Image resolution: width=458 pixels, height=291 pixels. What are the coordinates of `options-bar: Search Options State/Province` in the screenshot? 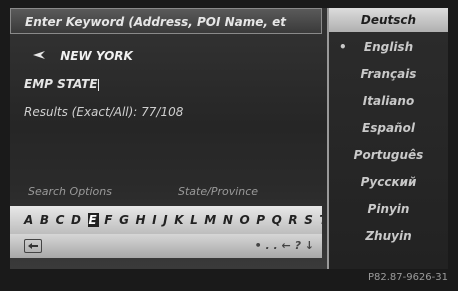 It's located at (166, 195).